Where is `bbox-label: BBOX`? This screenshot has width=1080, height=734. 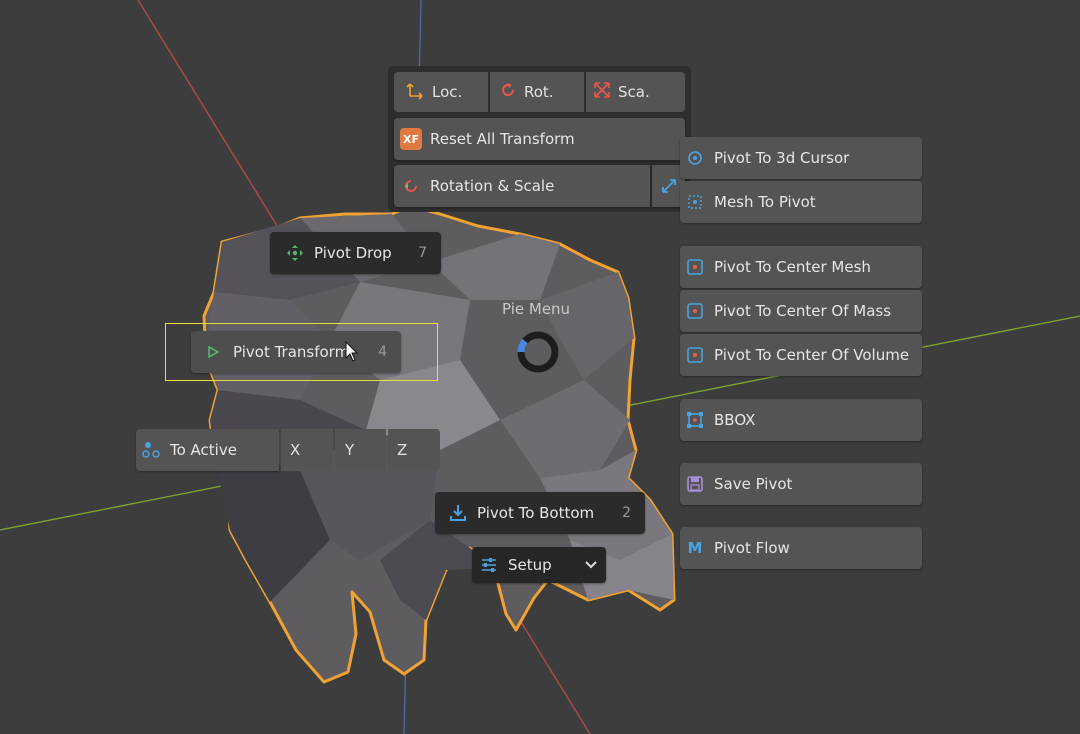 bbox-label: BBOX is located at coordinates (735, 420).